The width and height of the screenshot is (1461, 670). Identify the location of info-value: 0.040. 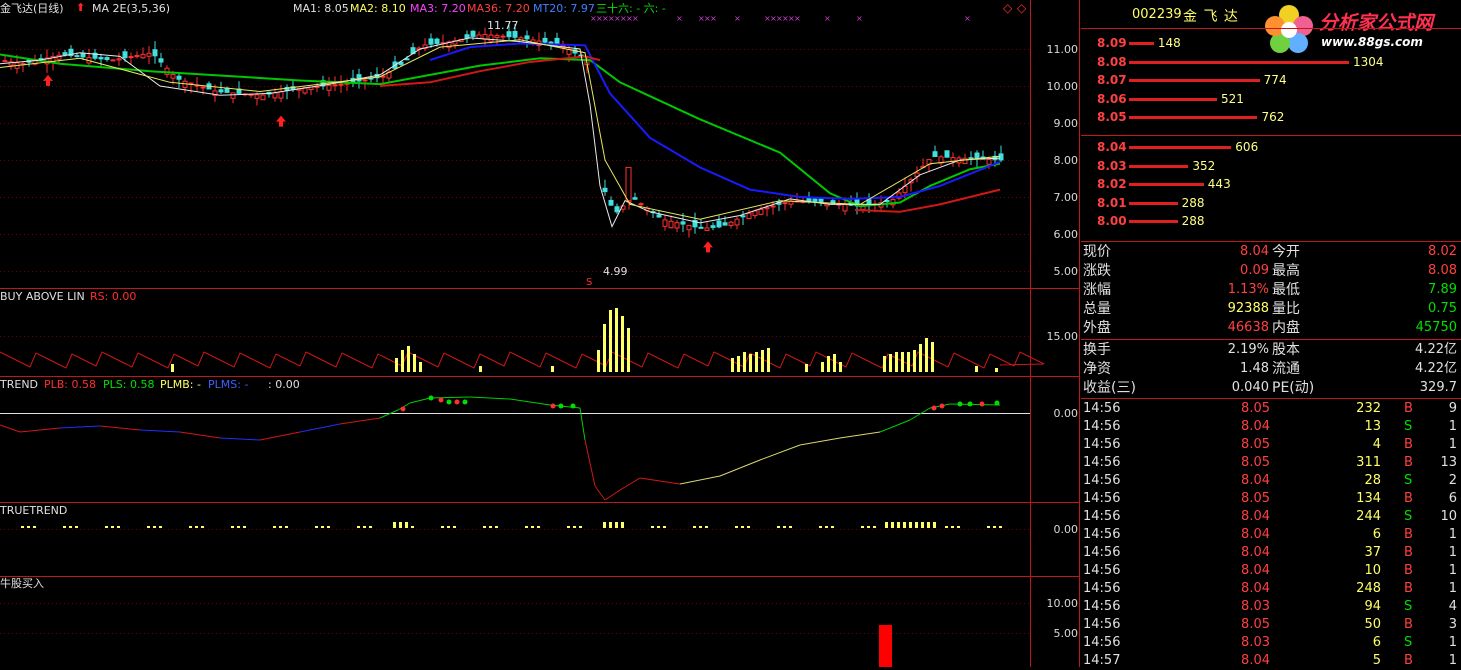
(1250, 387).